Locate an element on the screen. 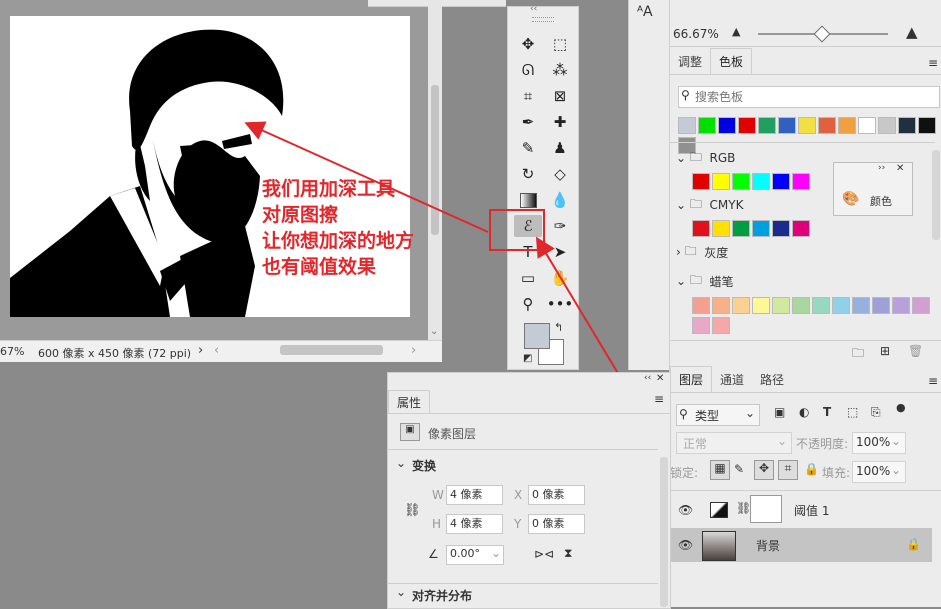  layer-mask-thumbnail is located at coordinates (766, 509).